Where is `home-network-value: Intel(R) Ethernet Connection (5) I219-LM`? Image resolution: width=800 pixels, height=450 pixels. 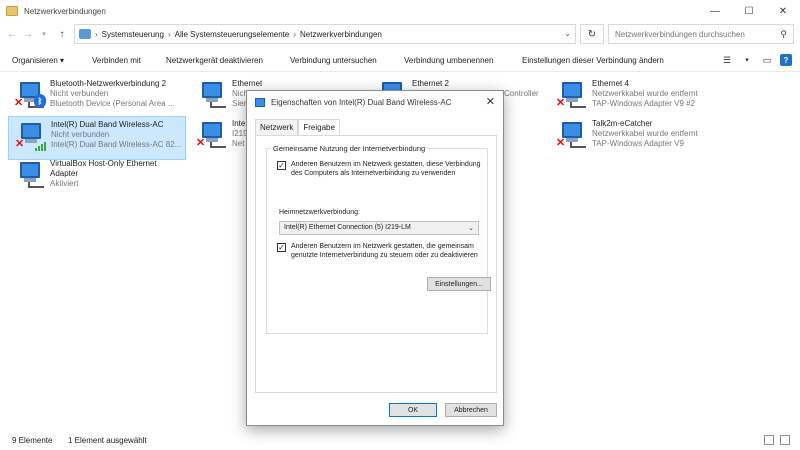
home-network-value: Intel(R) Ethernet Connection (5) I219-LM is located at coordinates (347, 227).